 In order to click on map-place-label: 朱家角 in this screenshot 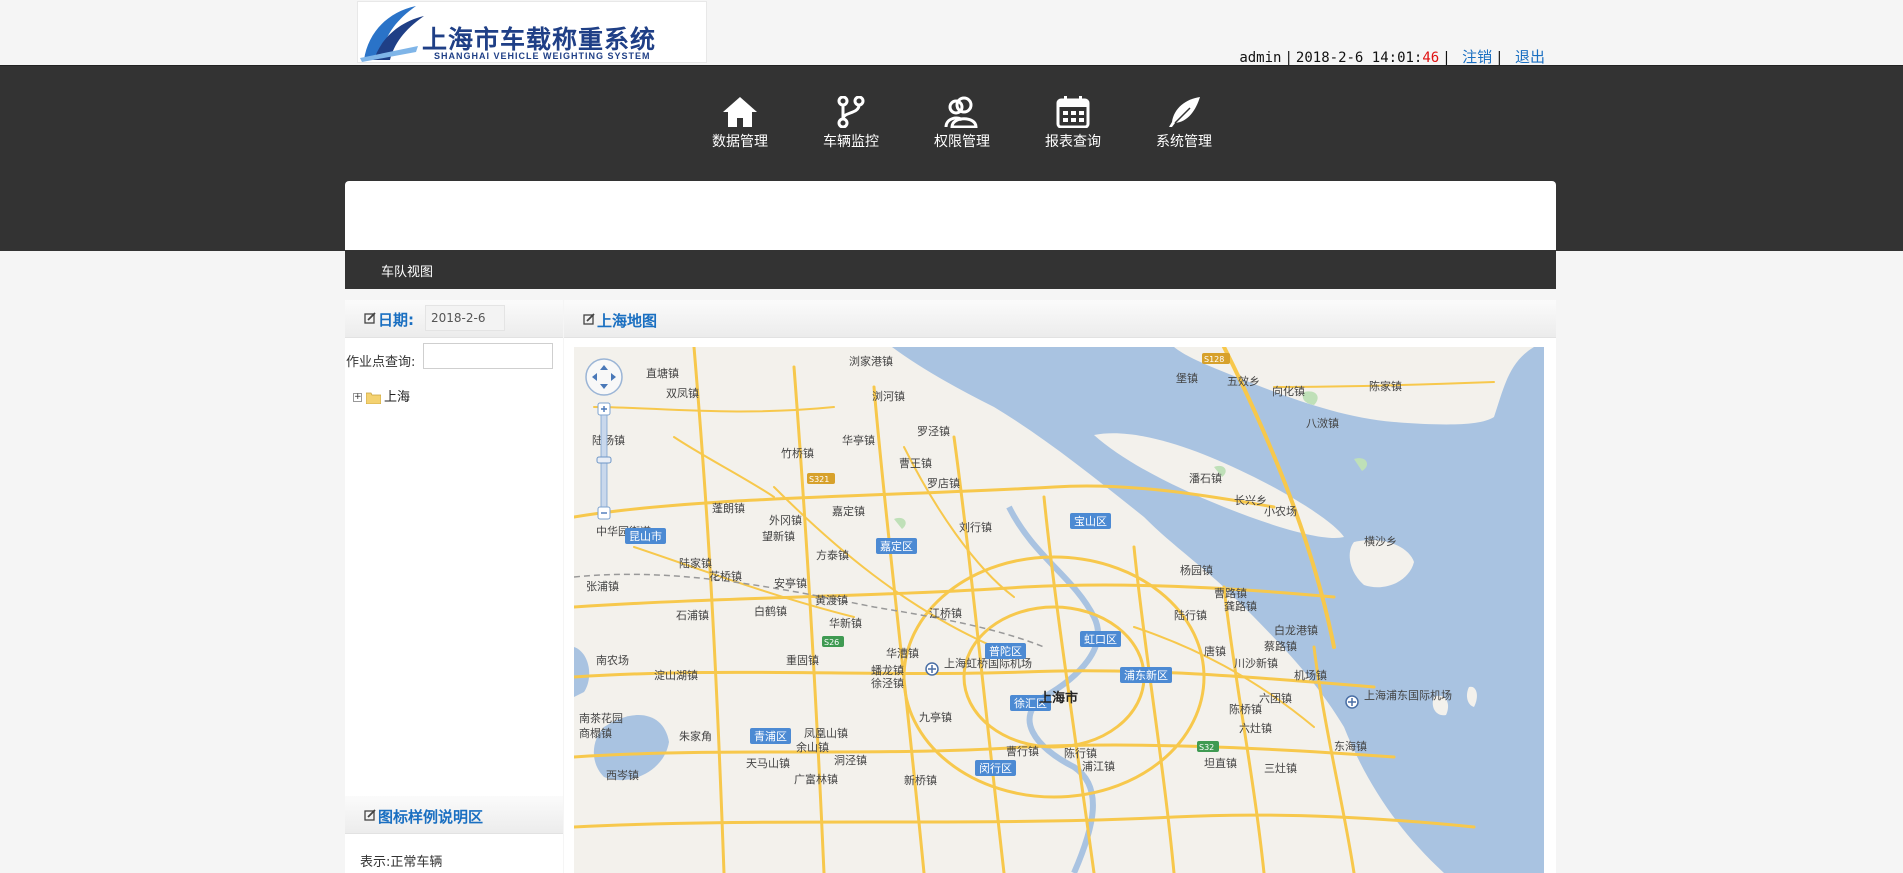, I will do `click(695, 736)`.